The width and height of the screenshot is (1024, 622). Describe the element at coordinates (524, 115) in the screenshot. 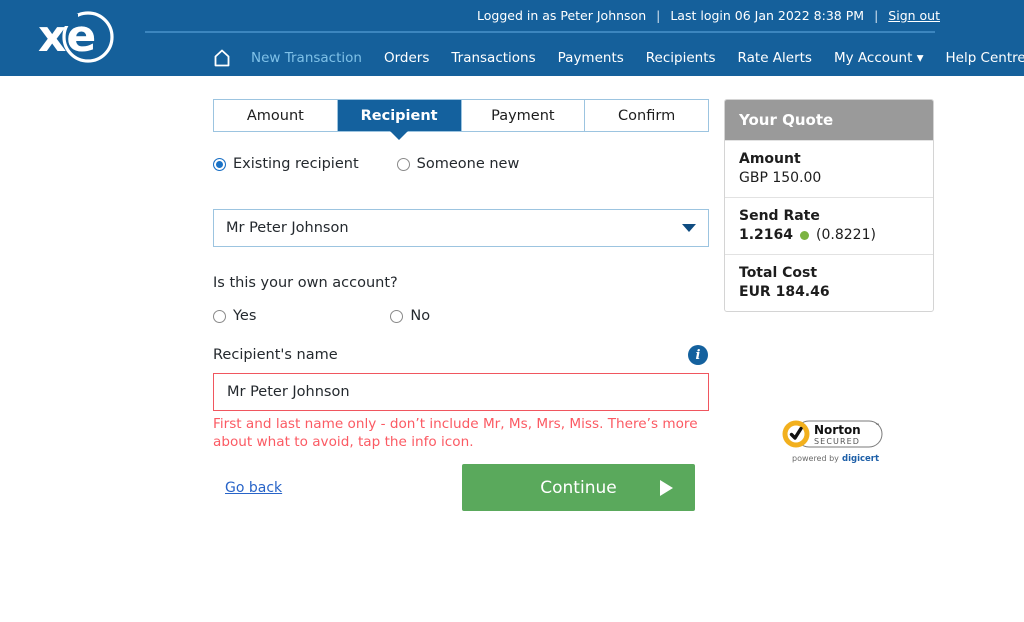

I see `tab-payment: Payment` at that location.